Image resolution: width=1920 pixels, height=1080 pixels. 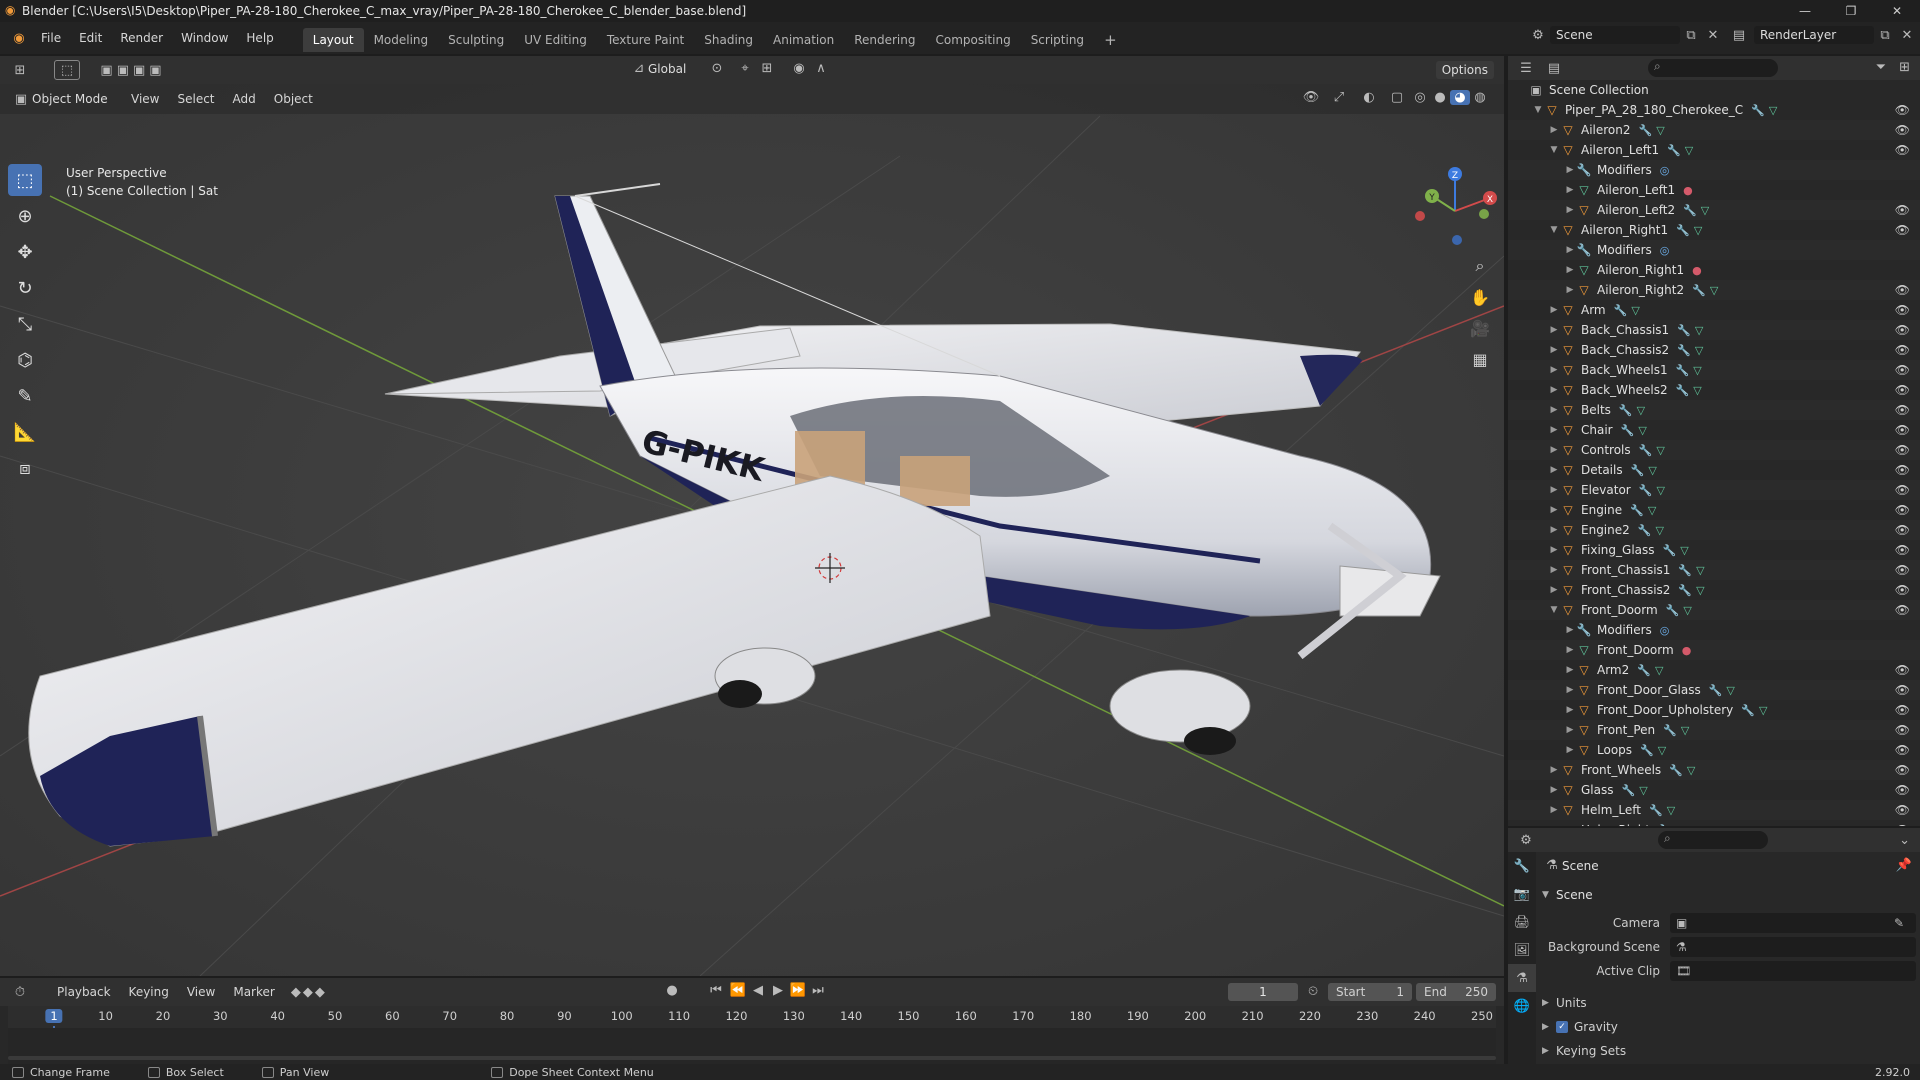 I want to click on timeline-menu-playback: Playback, so click(x=84, y=992).